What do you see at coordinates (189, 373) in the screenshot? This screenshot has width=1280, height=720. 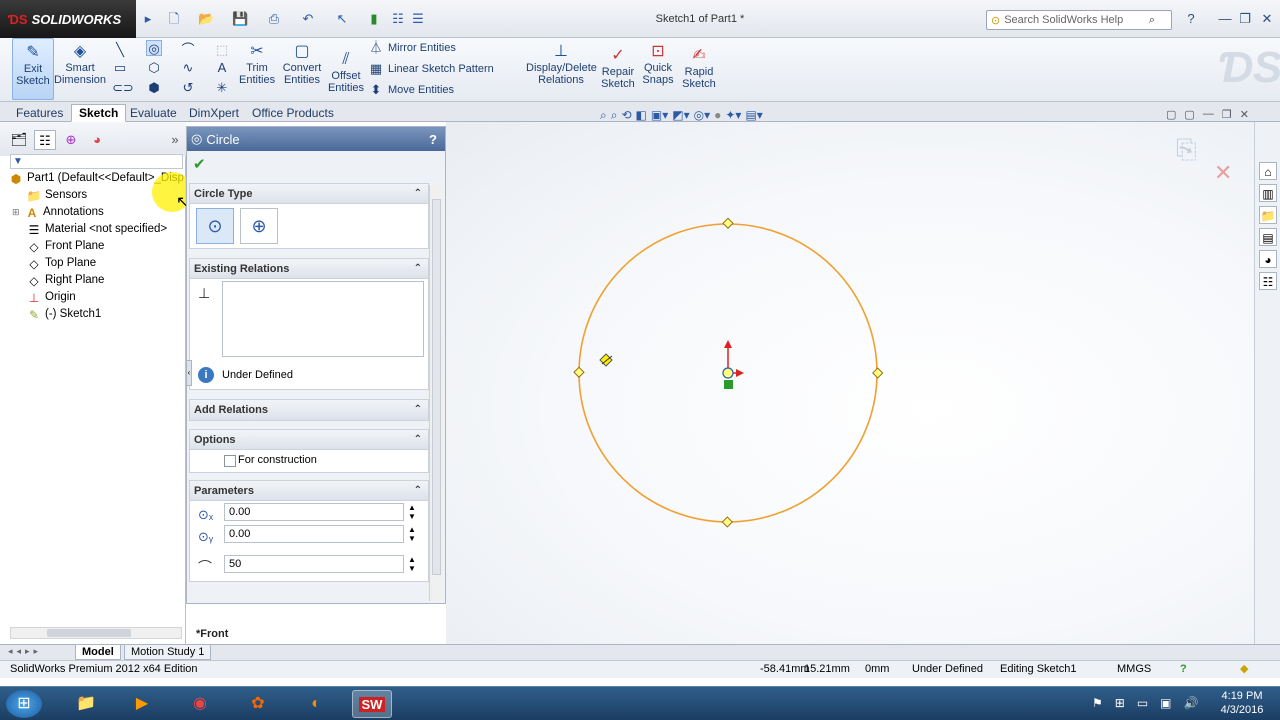 I see `panel-splitter-handle: ‹` at bounding box center [189, 373].